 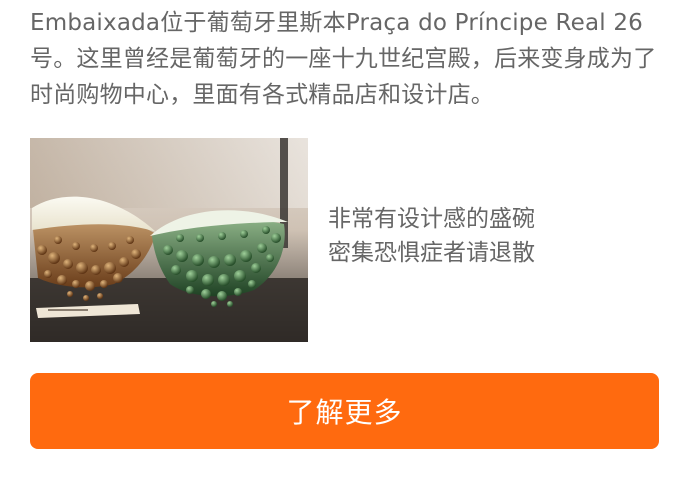 What do you see at coordinates (493, 236) in the screenshot?
I see `photo-caption: 非常有设计感的盛碗 密集恐惧症者请退散` at bounding box center [493, 236].